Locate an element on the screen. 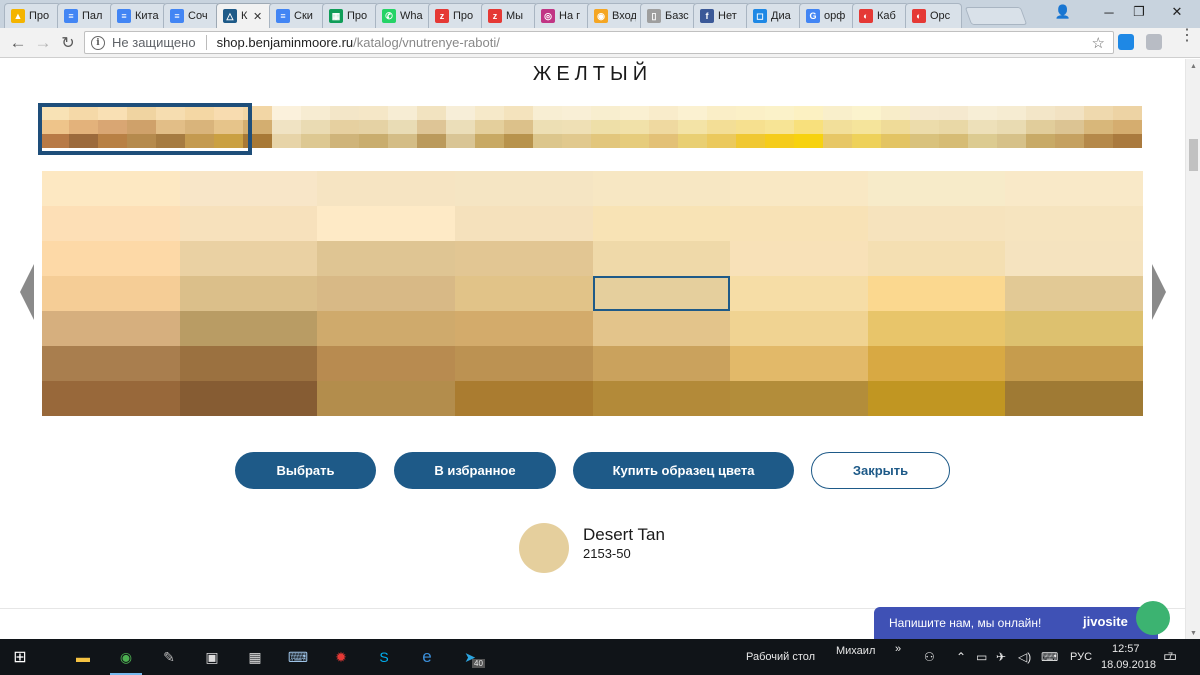 Image resolution: width=1200 pixels, height=675 pixels. clock-time: 12:57 is located at coordinates (1126, 649).